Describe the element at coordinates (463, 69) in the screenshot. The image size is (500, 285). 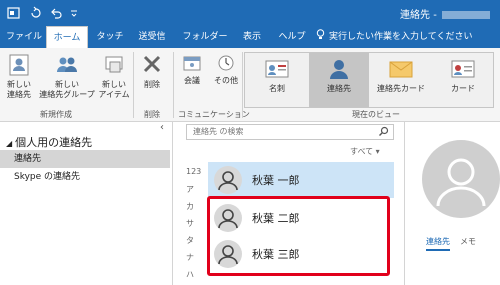
I see `card-icon` at that location.